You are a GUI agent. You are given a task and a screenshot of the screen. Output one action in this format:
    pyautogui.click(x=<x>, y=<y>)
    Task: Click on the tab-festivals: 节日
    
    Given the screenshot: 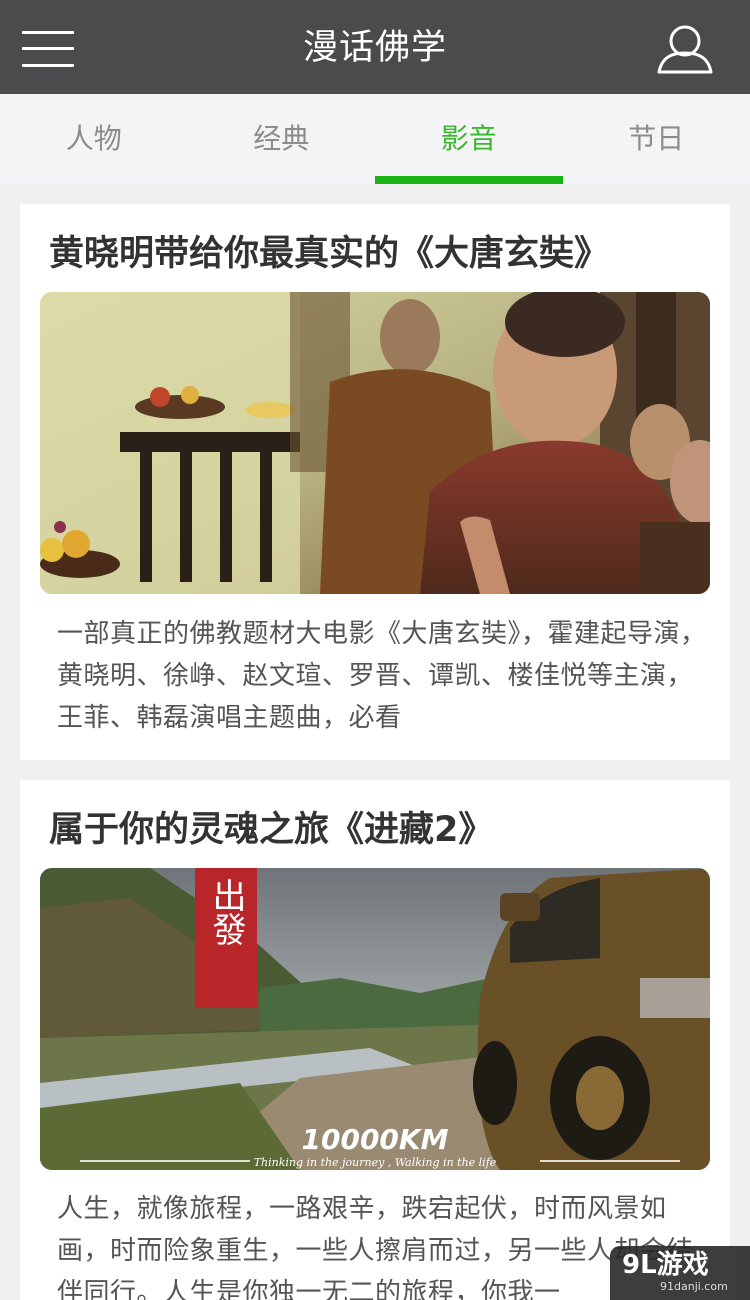 What is the action you would take?
    pyautogui.click(x=656, y=139)
    